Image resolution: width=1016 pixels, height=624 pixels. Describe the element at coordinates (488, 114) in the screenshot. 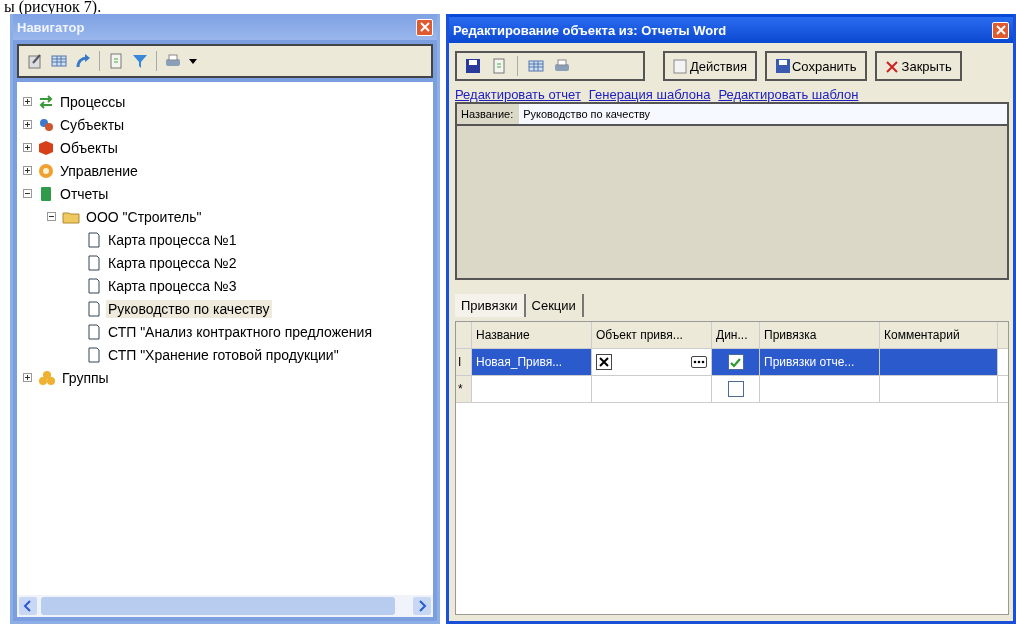

I see `field-label: Название:` at that location.